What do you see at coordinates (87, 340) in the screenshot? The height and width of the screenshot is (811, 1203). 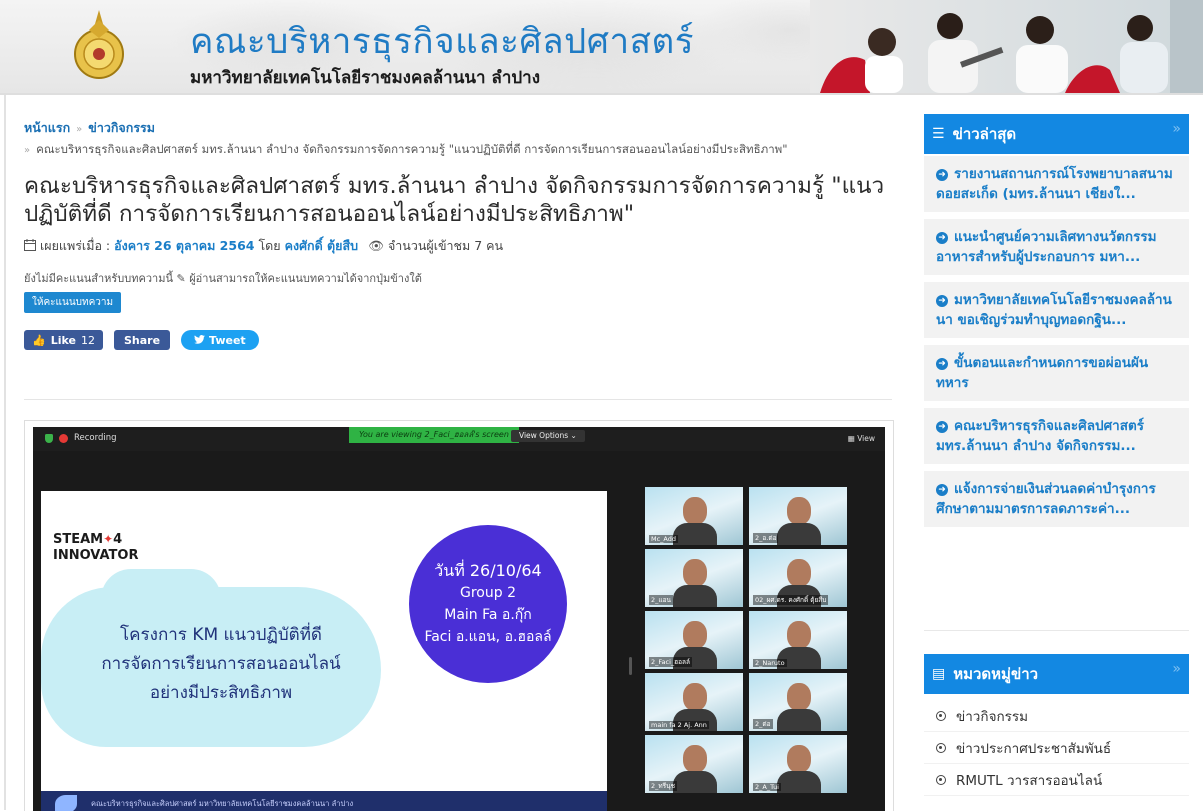 I see `like-count: 12` at bounding box center [87, 340].